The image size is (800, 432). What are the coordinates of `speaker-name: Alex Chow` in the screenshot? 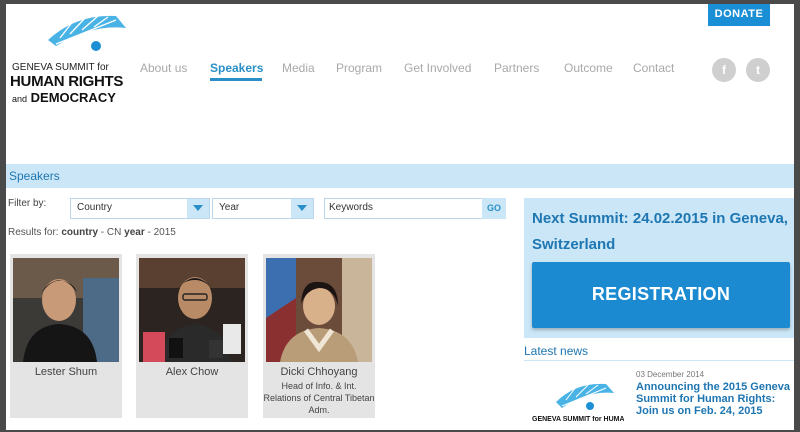 It's located at (192, 372).